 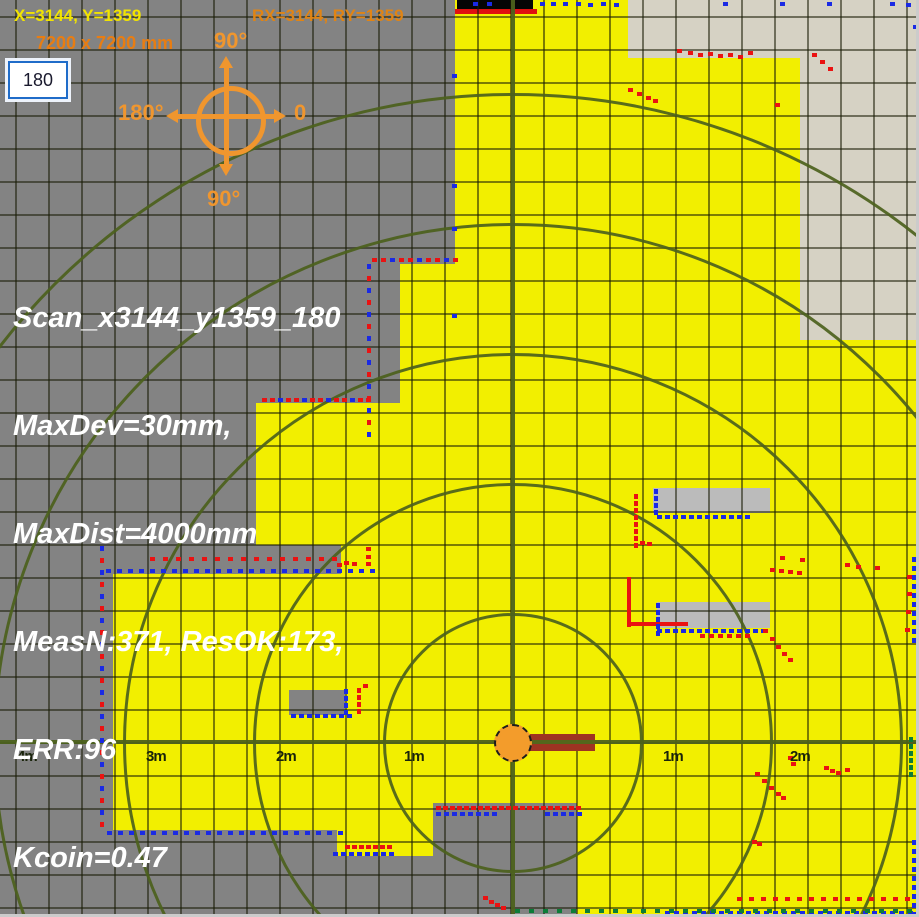 What do you see at coordinates (178, 642) in the screenshot?
I see `scan-info-line: MeasN:371, ResOK:173,` at bounding box center [178, 642].